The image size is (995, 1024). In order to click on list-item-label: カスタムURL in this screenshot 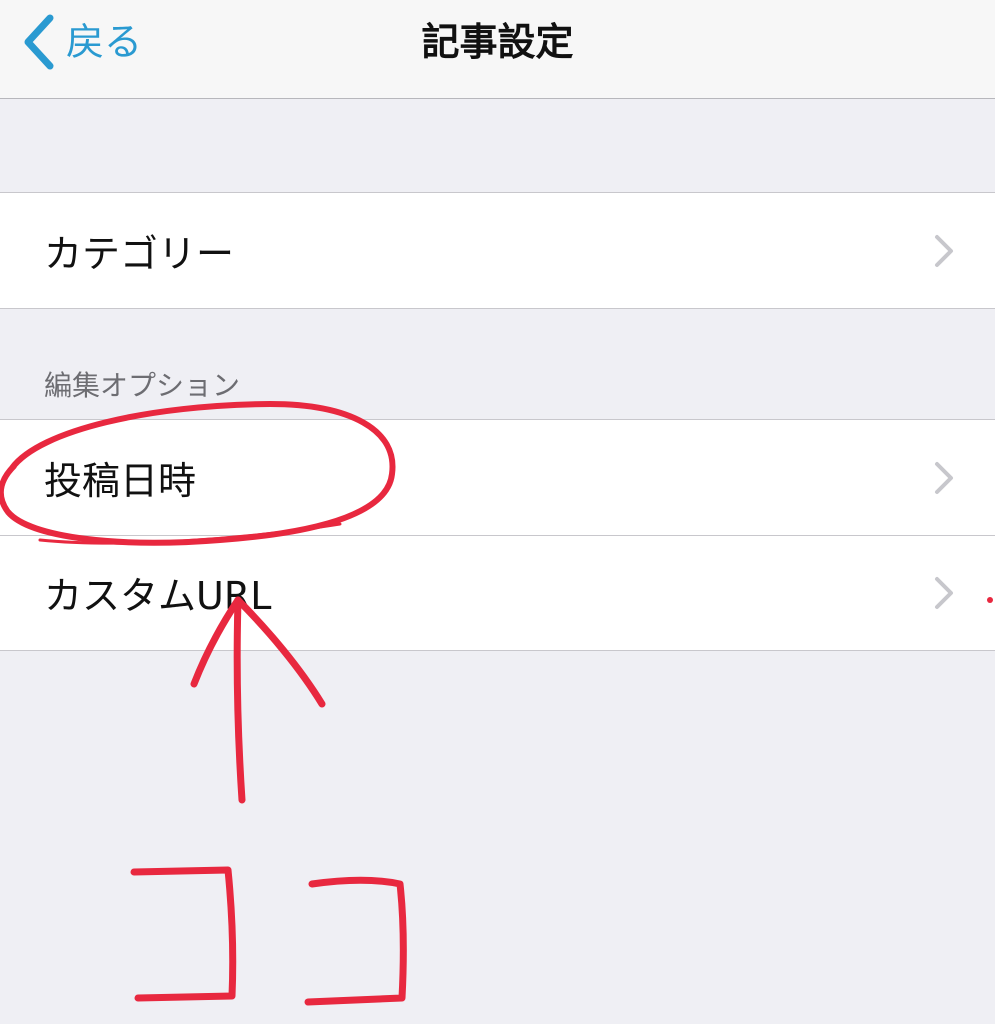, I will do `click(158, 596)`.